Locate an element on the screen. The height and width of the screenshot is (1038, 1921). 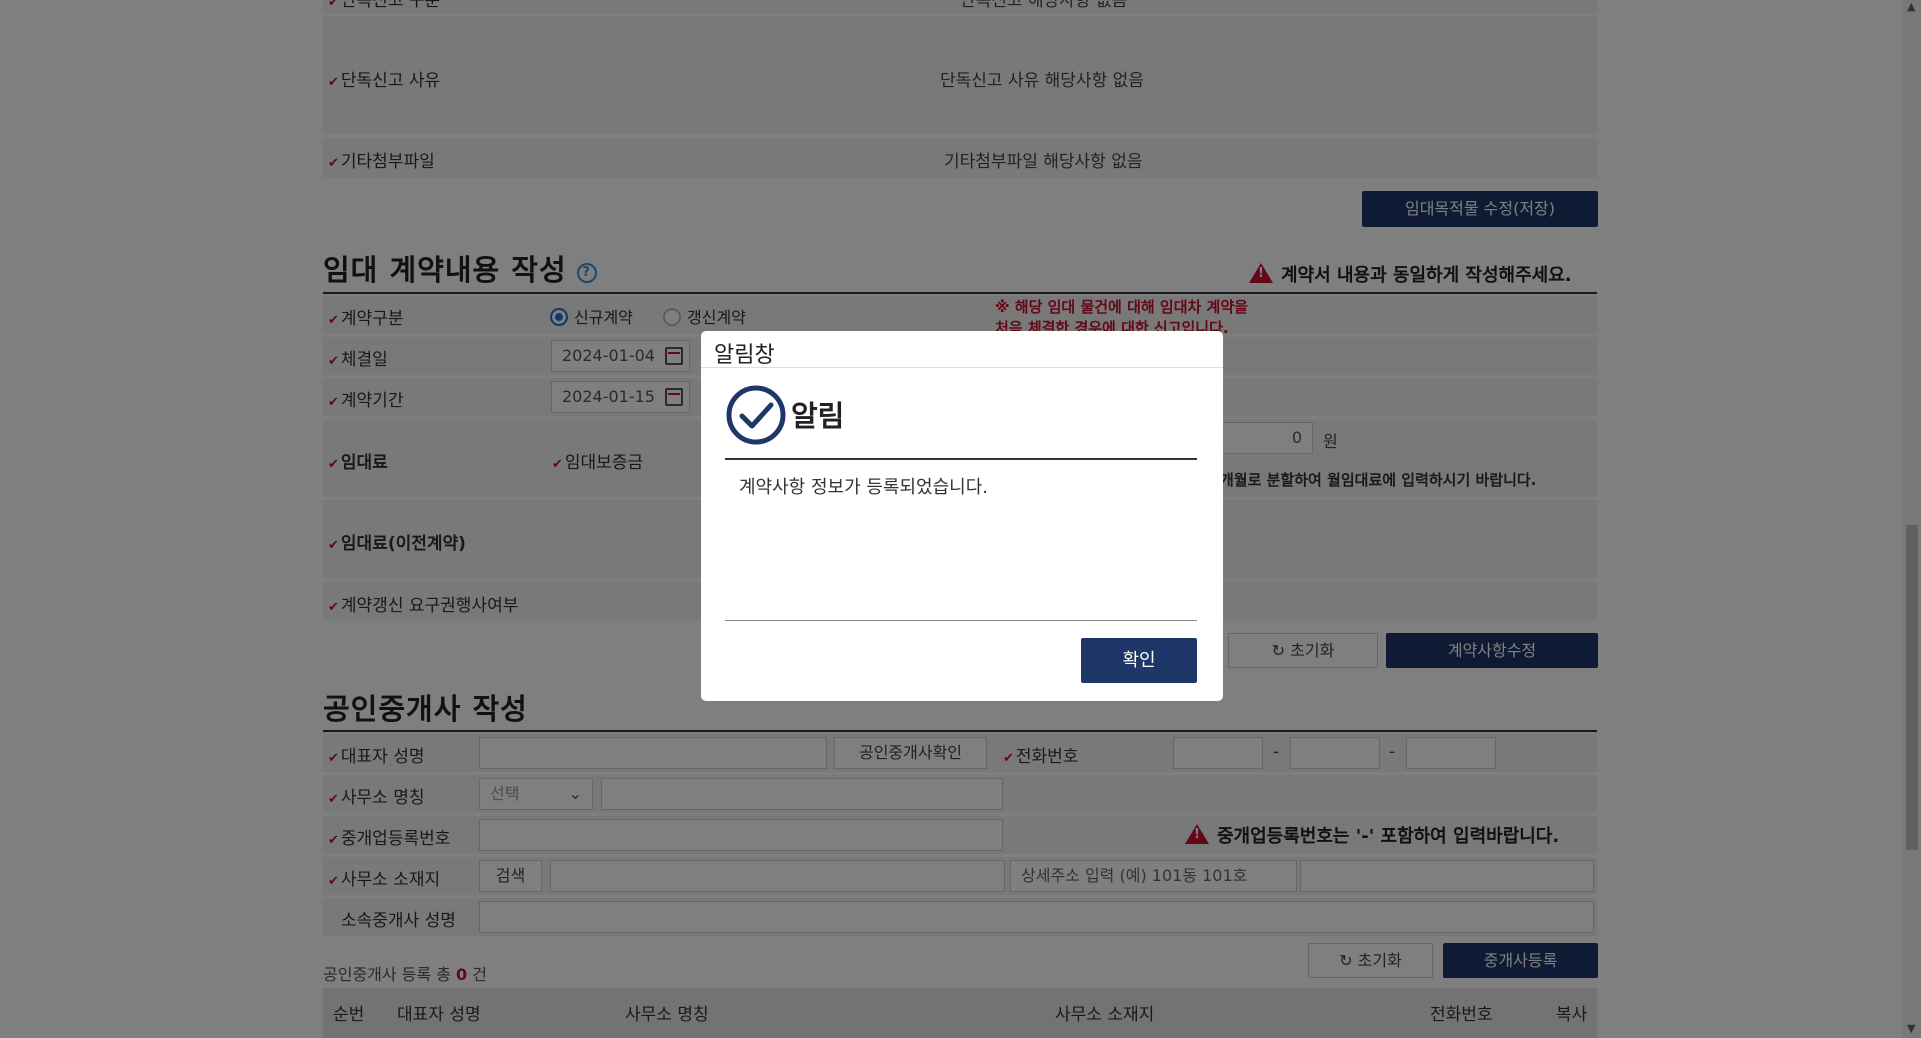
dialog-heading-rule is located at coordinates (961, 459).